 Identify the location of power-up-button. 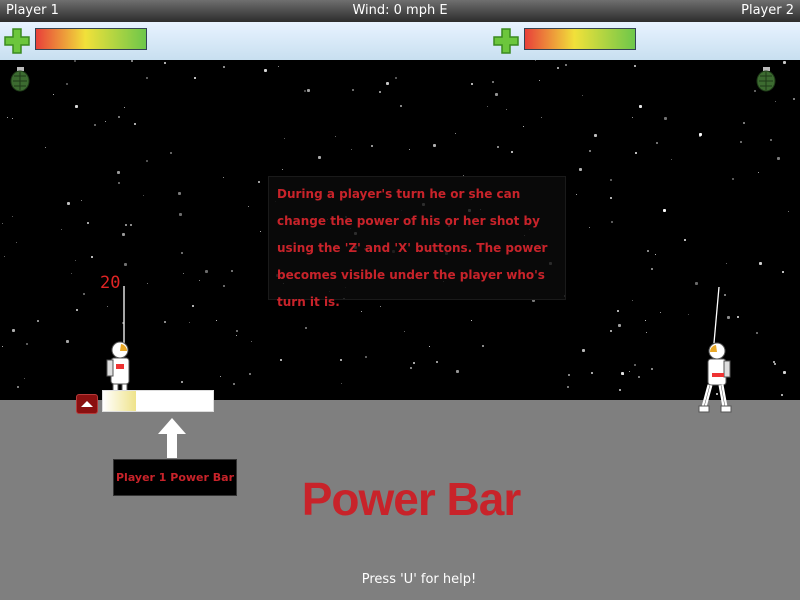
(87, 404).